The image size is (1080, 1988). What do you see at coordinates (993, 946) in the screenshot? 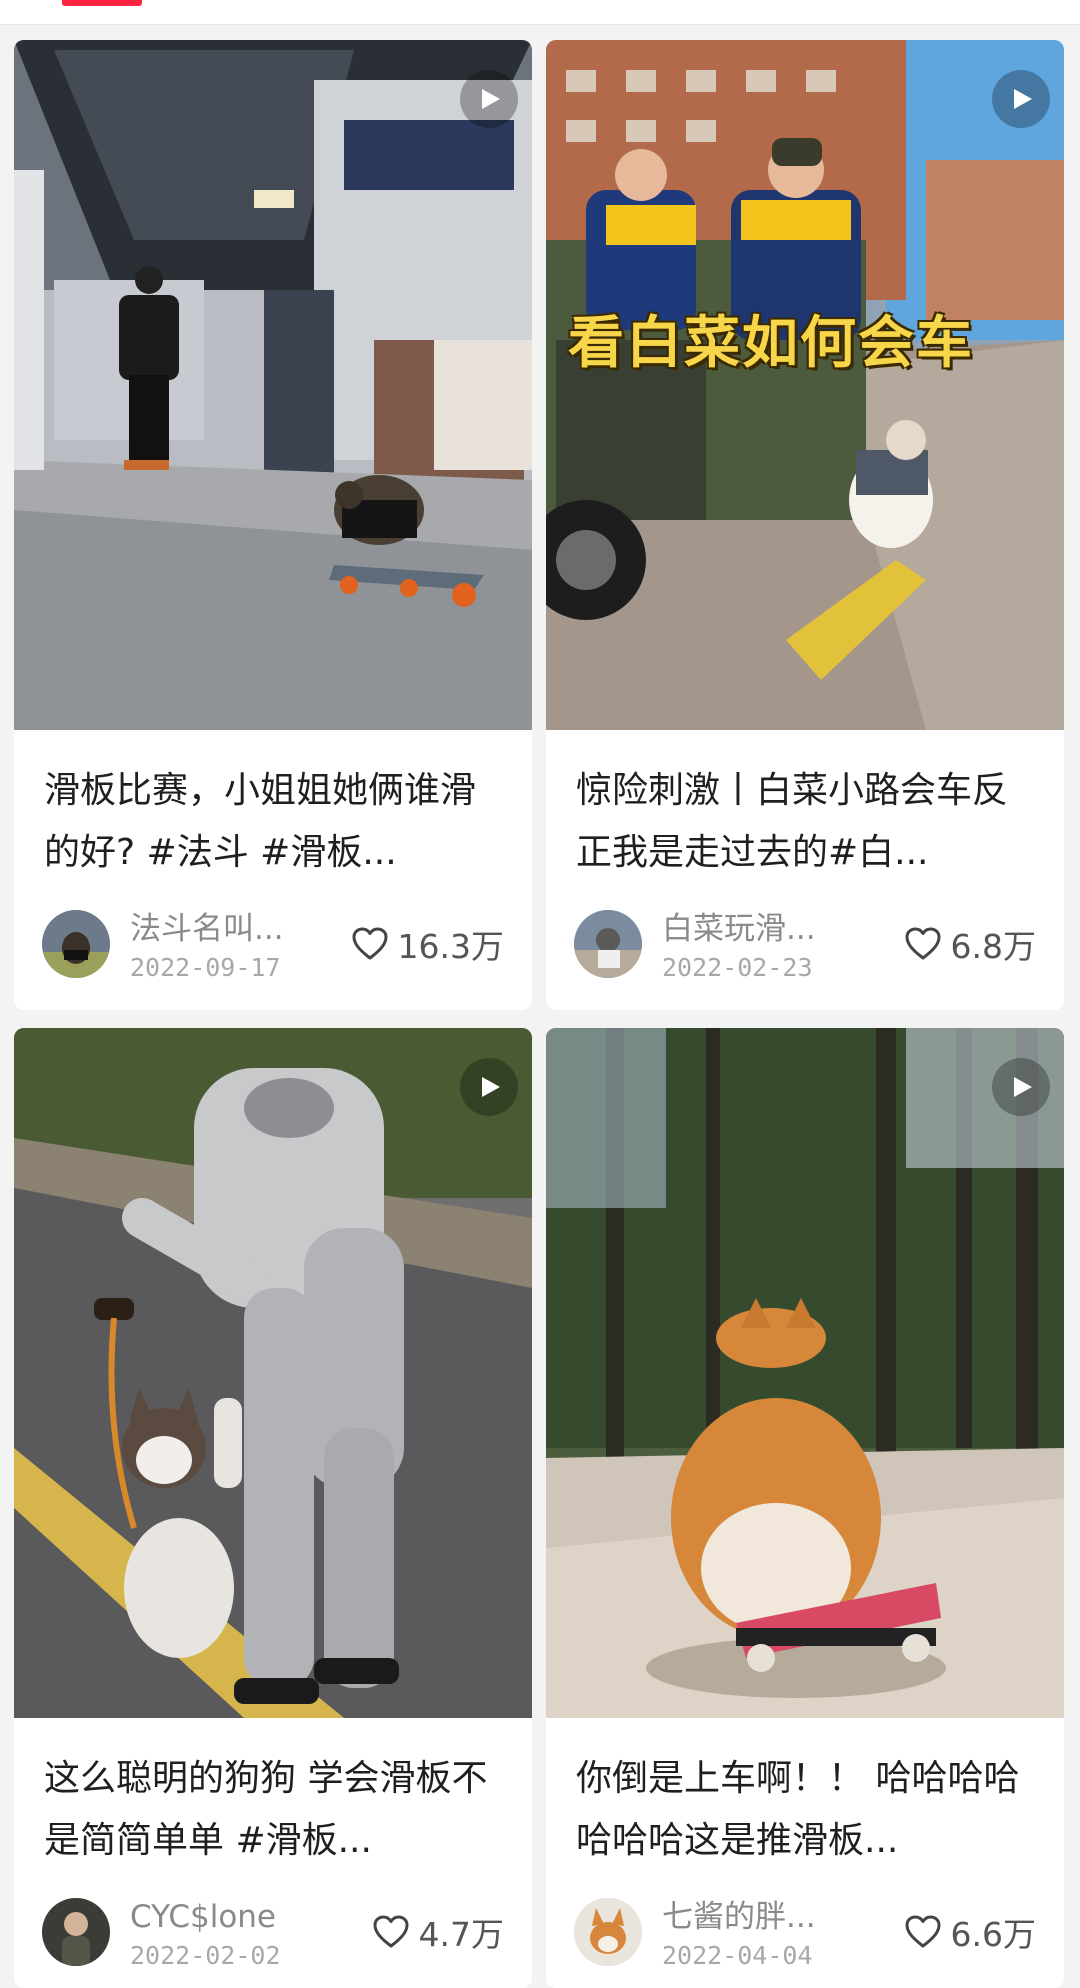
I see `like-count: 6.8万` at bounding box center [993, 946].